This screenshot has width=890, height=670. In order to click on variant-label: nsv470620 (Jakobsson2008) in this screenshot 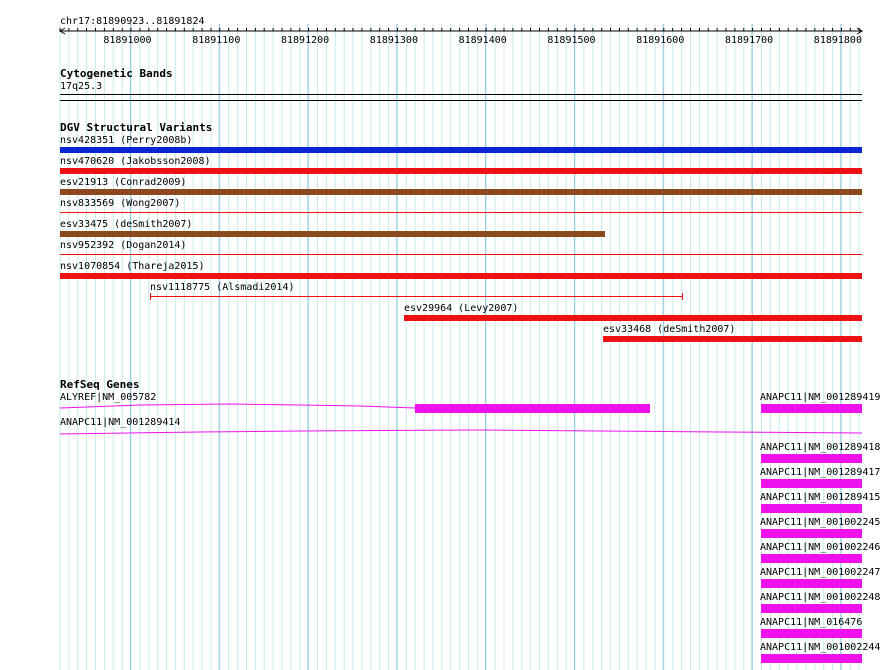, I will do `click(135, 161)`.